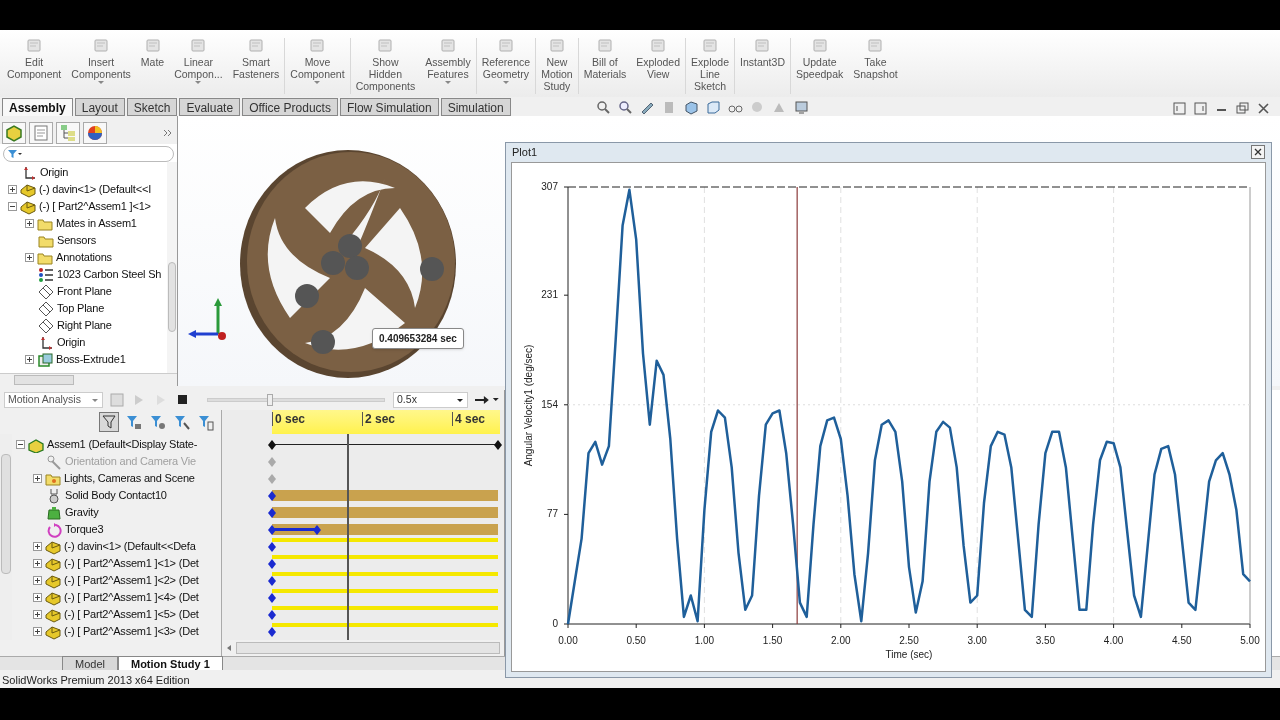  I want to click on study-tab: Motion Study 1, so click(170, 663).